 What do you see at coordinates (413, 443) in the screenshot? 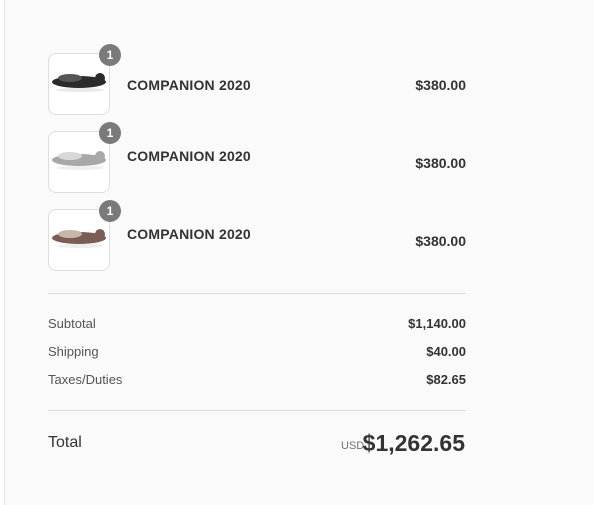
I see `total-amount: $1,262.65` at bounding box center [413, 443].